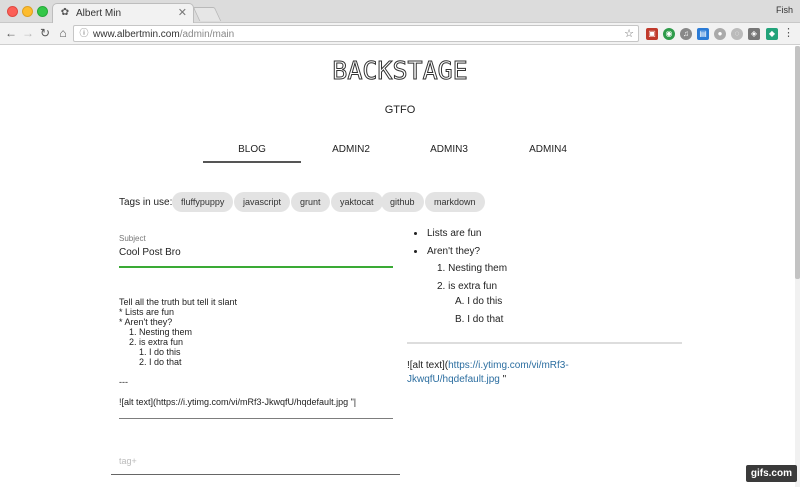  Describe the element at coordinates (84, 33) in the screenshot. I see `page-info-icon: ⓘ` at that location.